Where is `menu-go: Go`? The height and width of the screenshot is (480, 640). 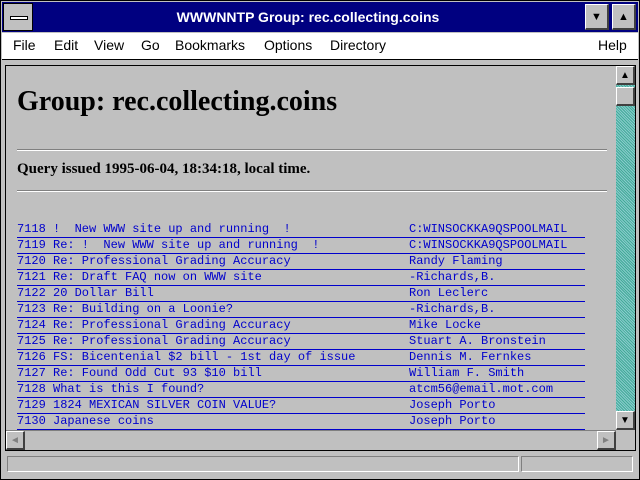 menu-go: Go is located at coordinates (150, 45).